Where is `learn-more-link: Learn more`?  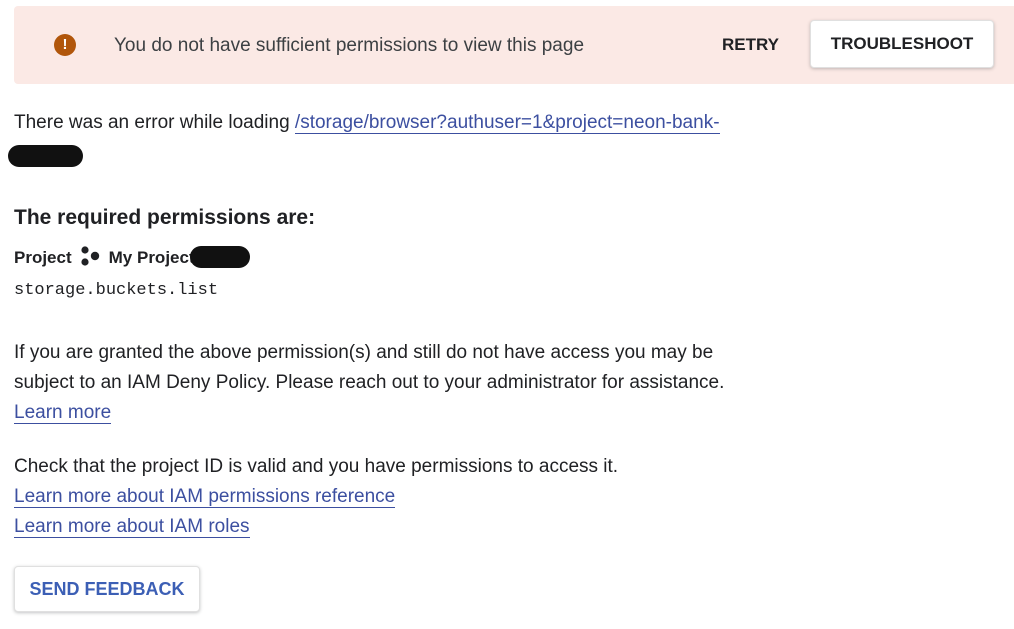
learn-more-link: Learn more is located at coordinates (63, 413).